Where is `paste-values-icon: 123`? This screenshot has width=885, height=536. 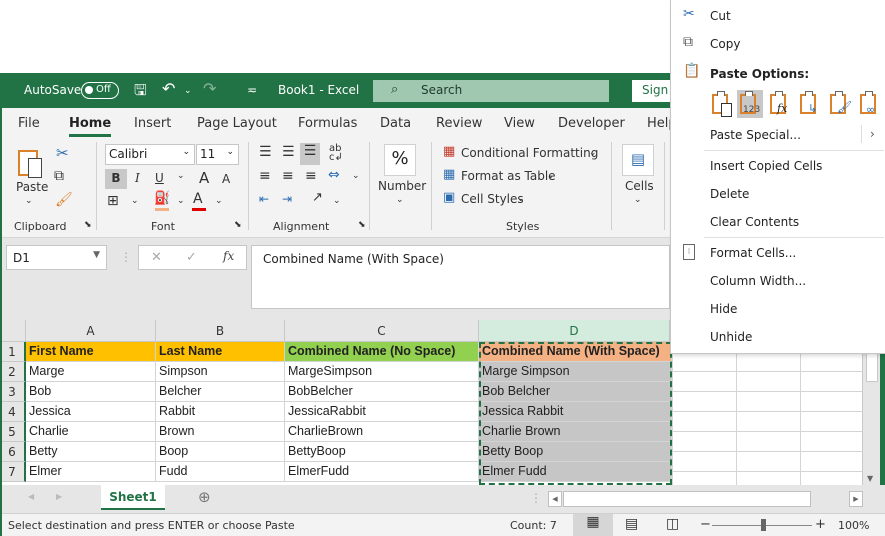
paste-values-icon: 123 is located at coordinates (750, 104).